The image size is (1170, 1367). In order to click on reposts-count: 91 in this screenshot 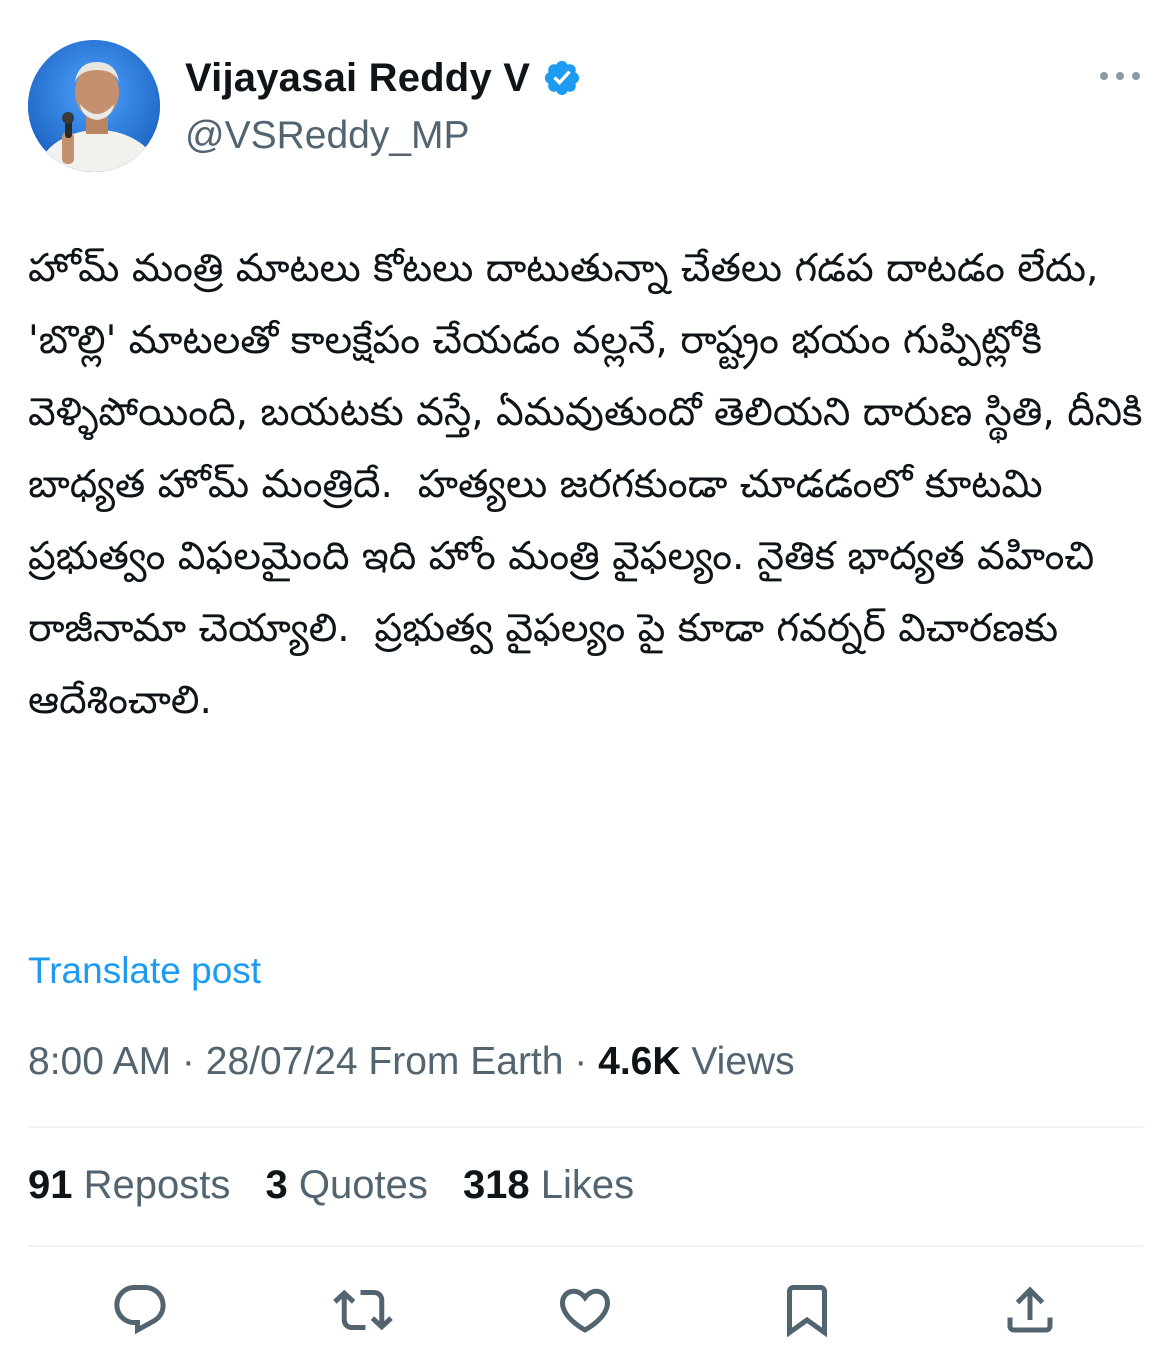, I will do `click(50, 1185)`.